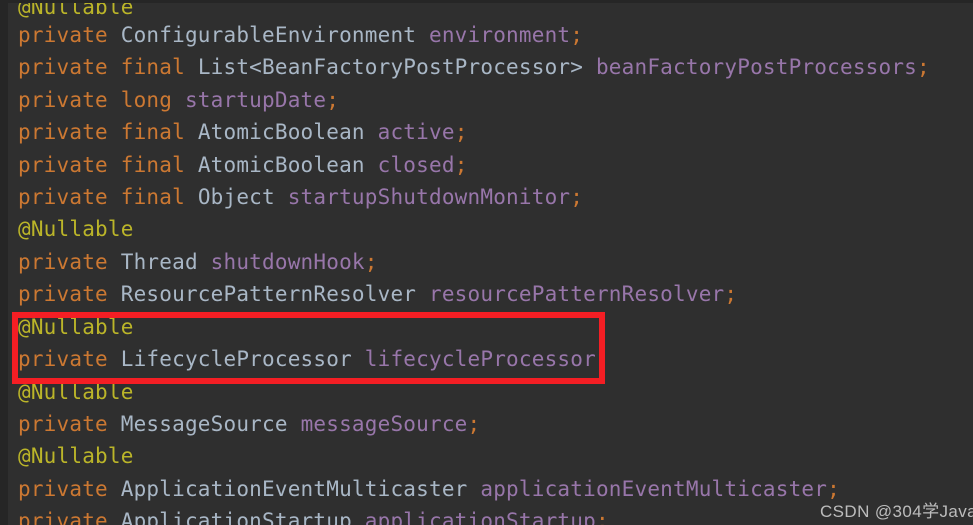 This screenshot has height=525, width=973. What do you see at coordinates (146, 100) in the screenshot?
I see `code-token-kw: long` at bounding box center [146, 100].